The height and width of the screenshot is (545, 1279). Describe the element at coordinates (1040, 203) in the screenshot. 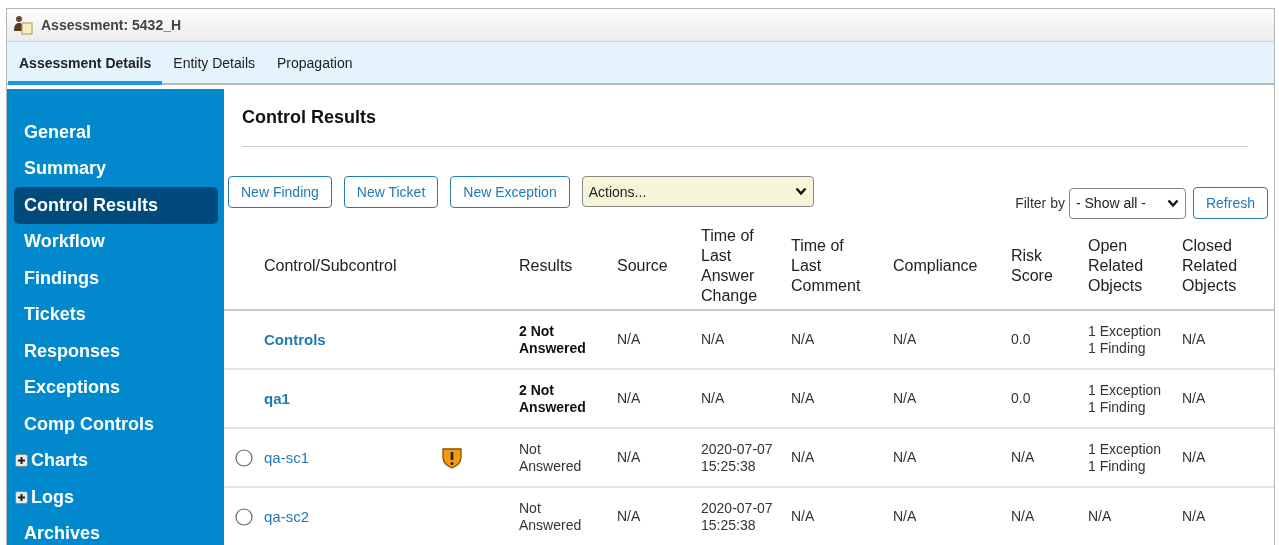

I see `filter-label: Filter by` at that location.